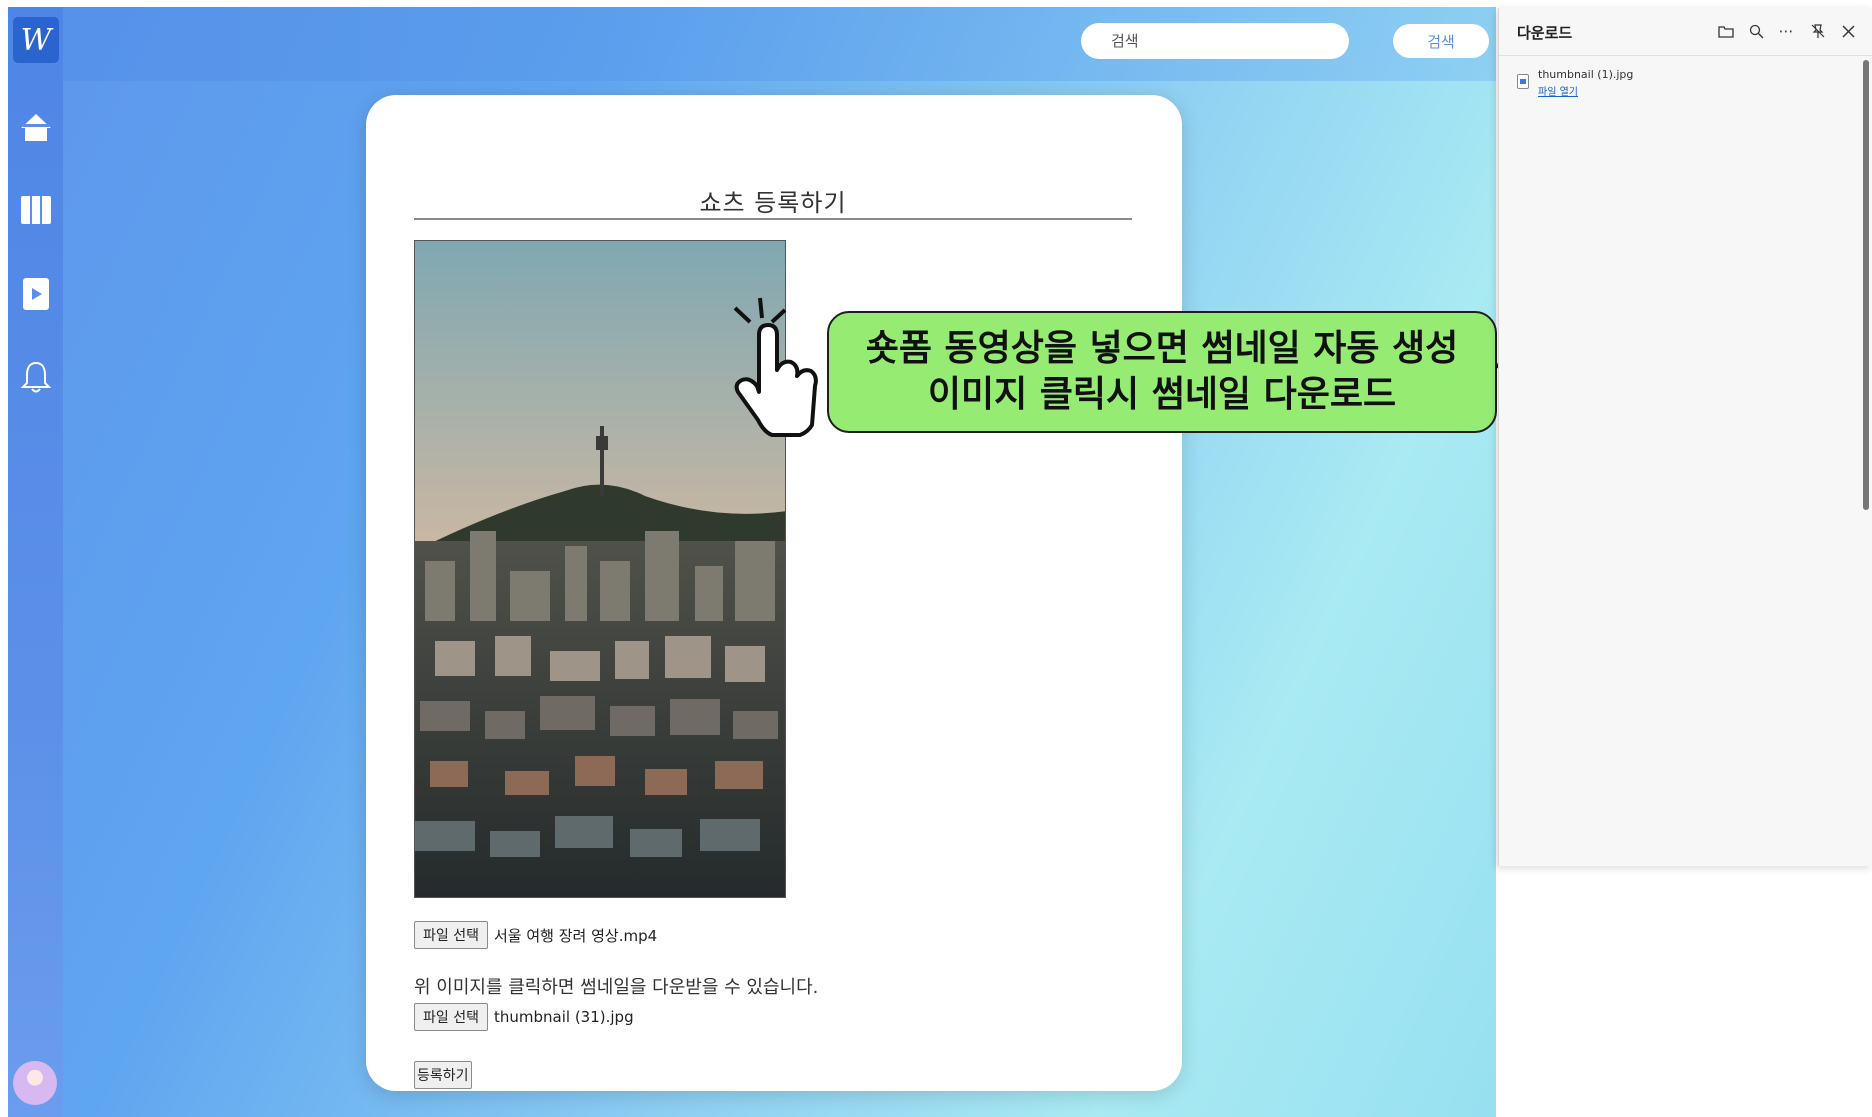 The image size is (1872, 1117). I want to click on thumbnail-file-select-button: 파일 선택, so click(451, 1017).